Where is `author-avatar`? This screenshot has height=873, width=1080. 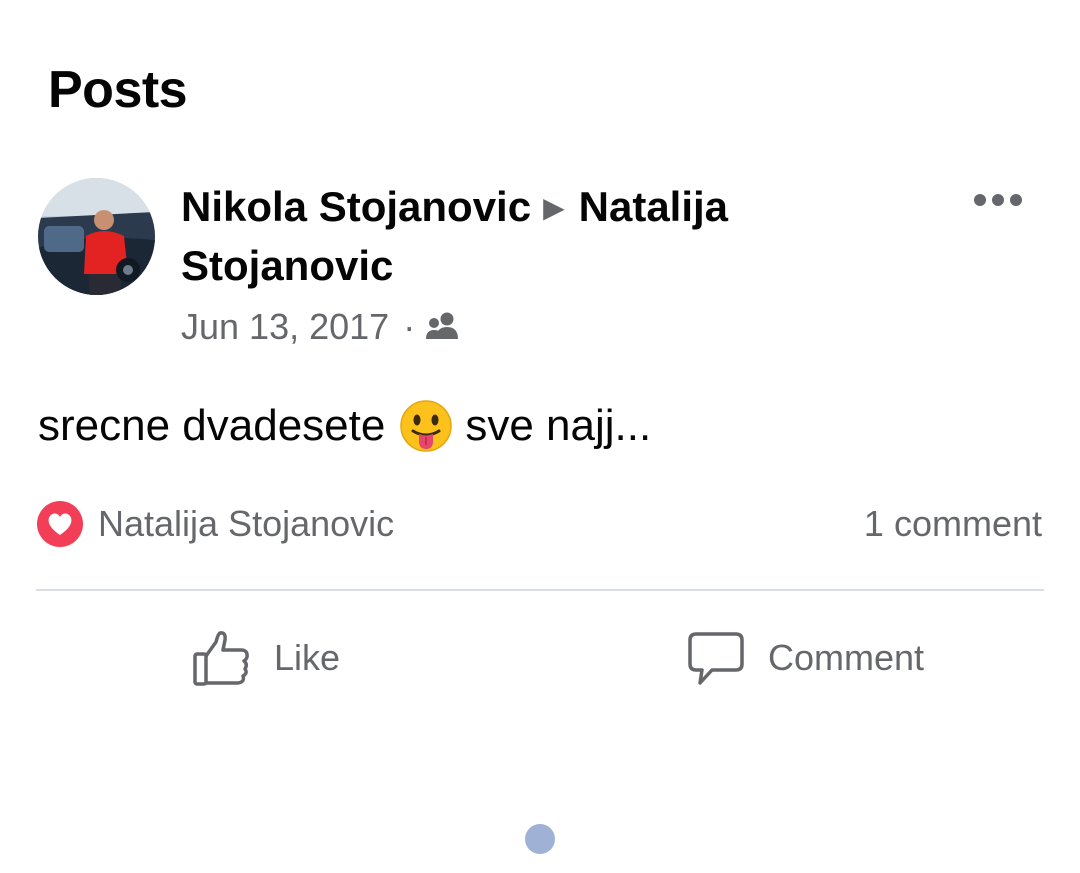 author-avatar is located at coordinates (96, 236).